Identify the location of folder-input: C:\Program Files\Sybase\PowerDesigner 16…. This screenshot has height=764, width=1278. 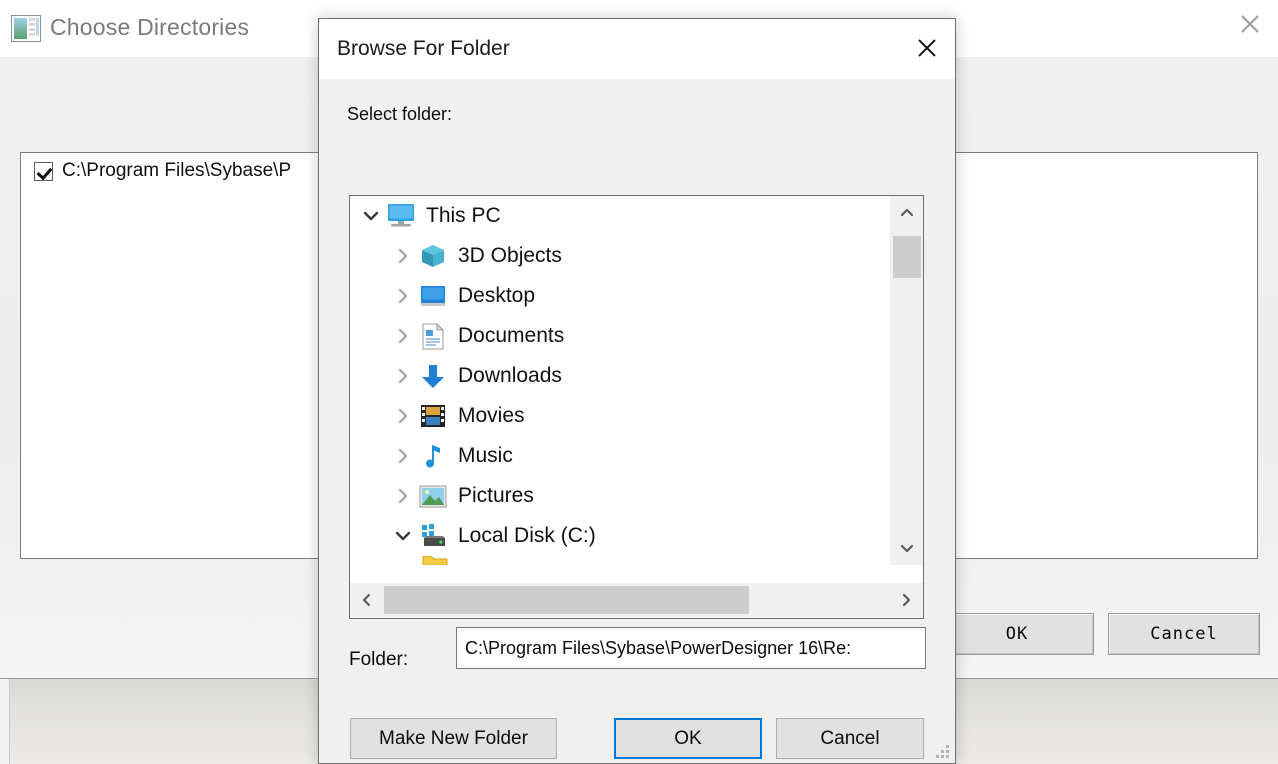
(691, 648).